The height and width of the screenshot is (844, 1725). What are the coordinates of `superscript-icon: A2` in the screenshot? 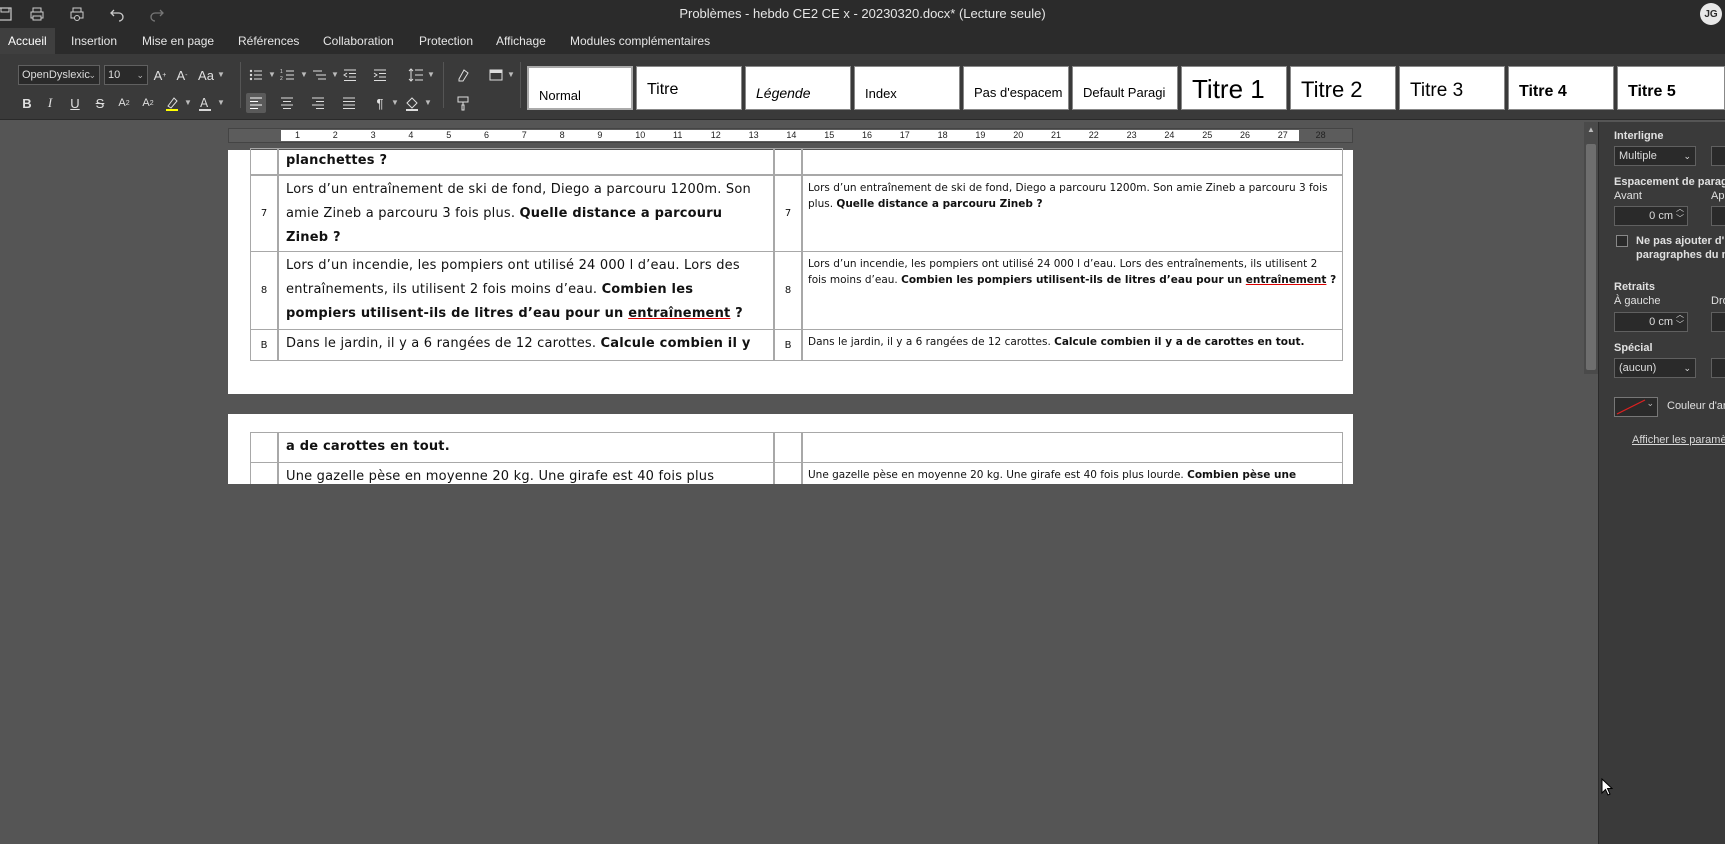 It's located at (124, 103).